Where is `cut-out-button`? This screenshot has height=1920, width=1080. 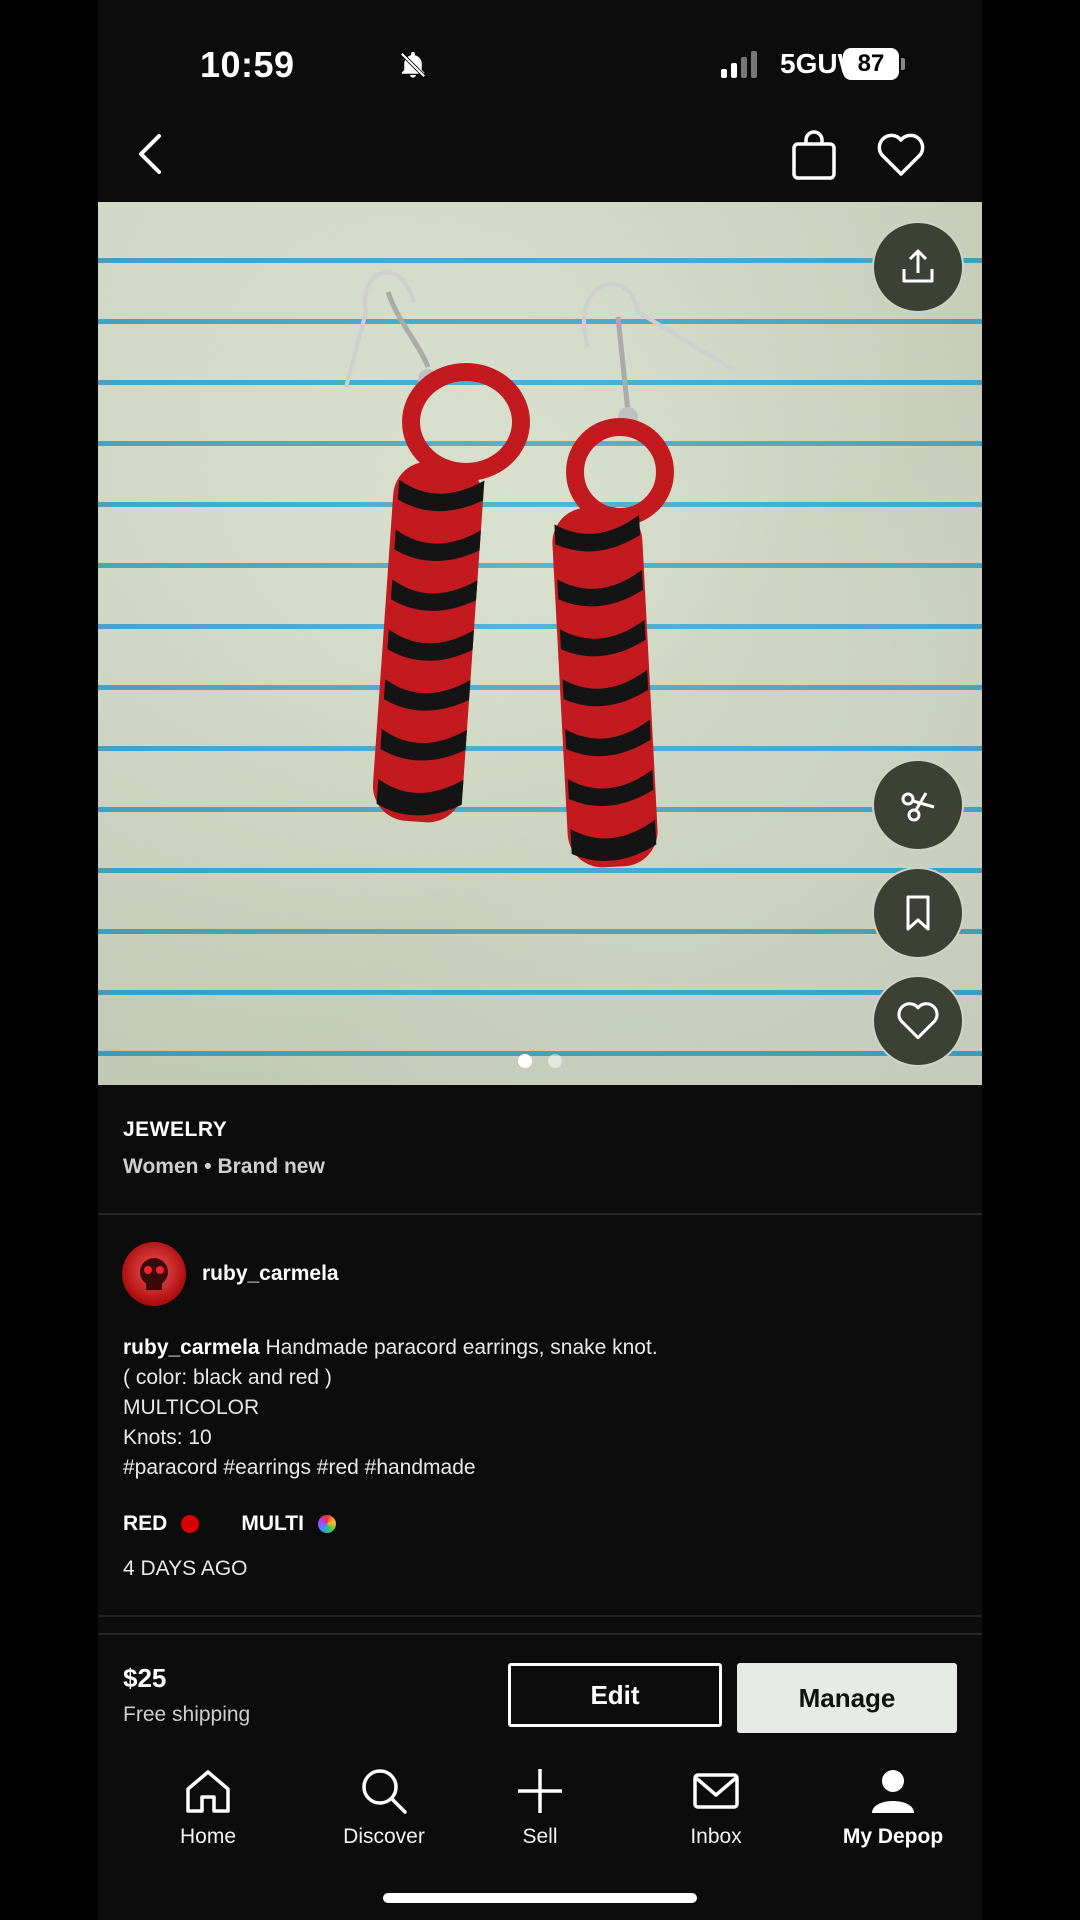
cut-out-button is located at coordinates (918, 805).